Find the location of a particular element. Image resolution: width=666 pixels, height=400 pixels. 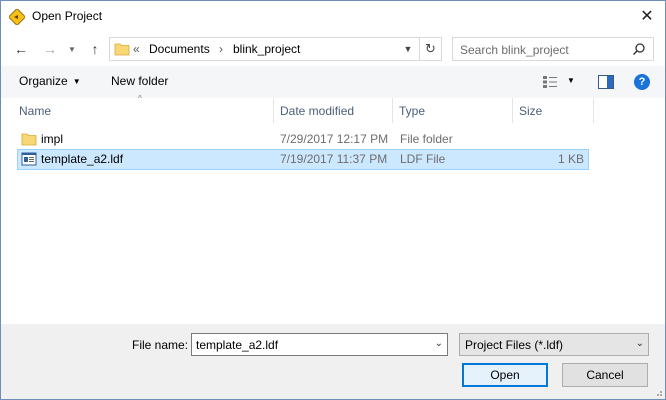

up-arrow-icon: ↑ is located at coordinates (95, 49).